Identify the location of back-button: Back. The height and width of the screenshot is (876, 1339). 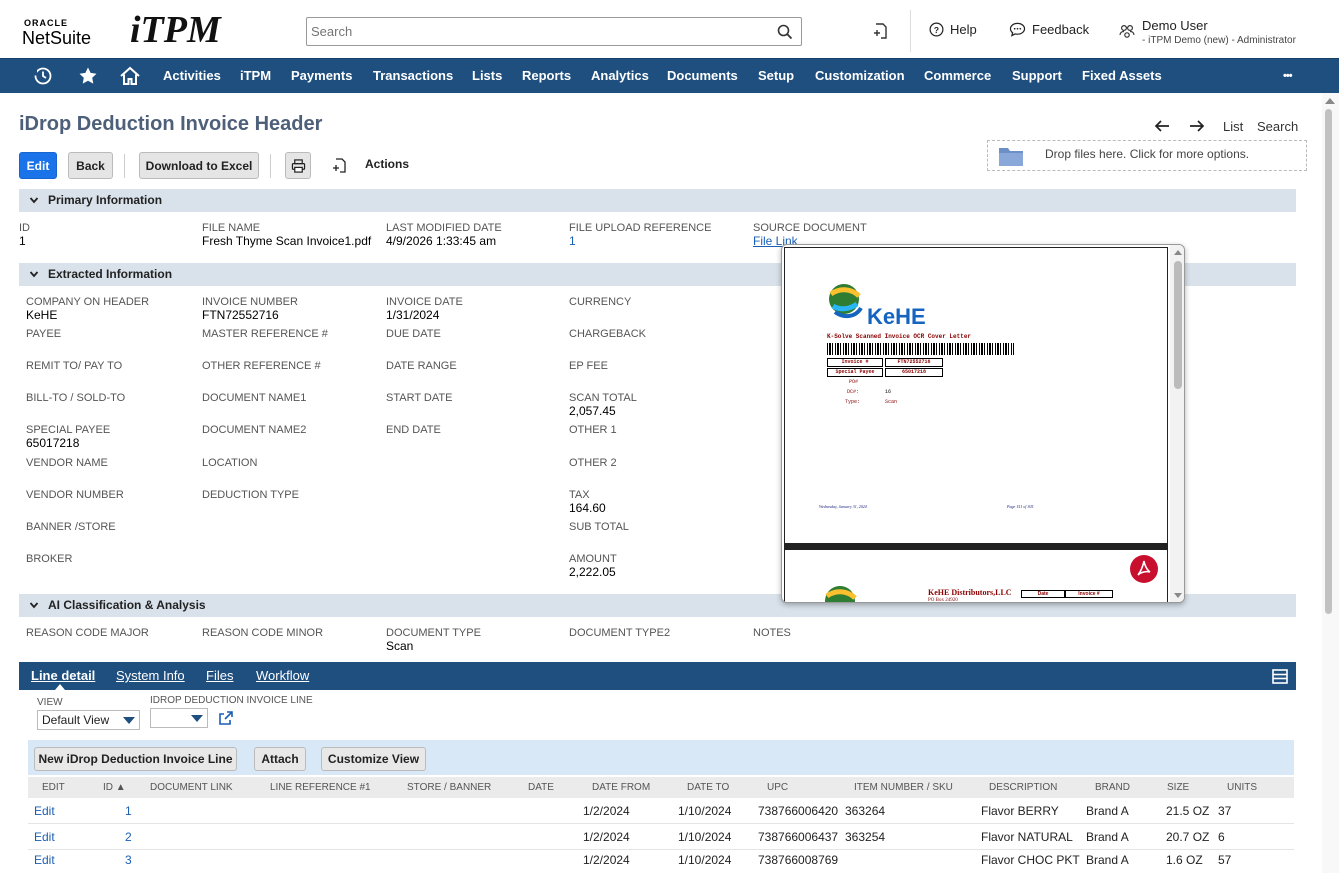
(90, 165).